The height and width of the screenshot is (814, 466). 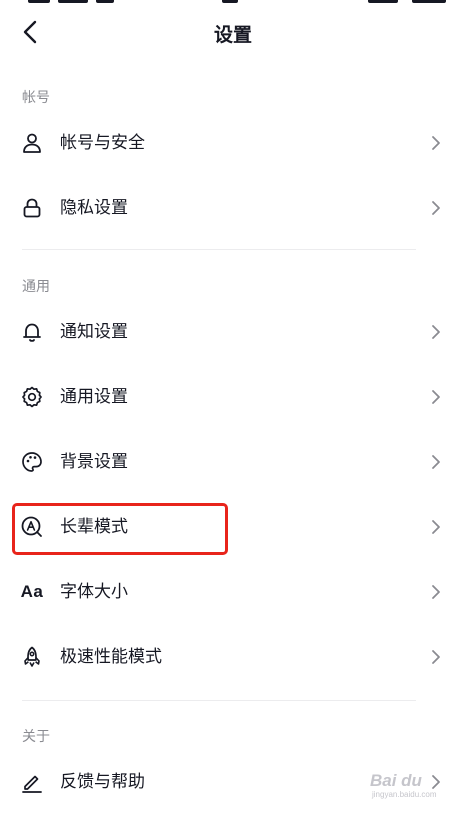 I want to click on settings-item-background: 背景设置, so click(x=233, y=462).